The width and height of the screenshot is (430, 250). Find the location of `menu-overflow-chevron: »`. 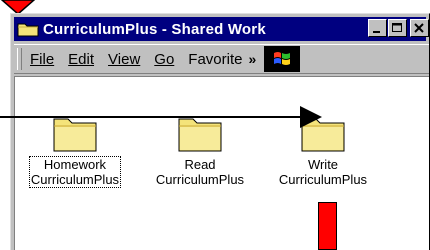

menu-overflow-chevron: » is located at coordinates (252, 59).